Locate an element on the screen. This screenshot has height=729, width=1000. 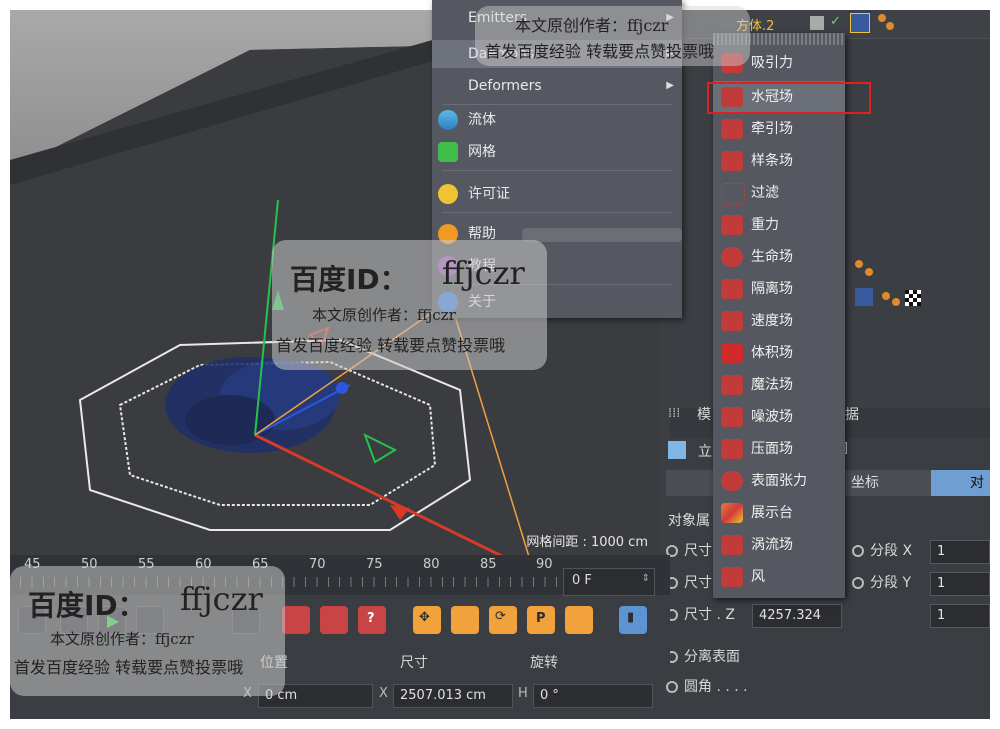
size-z-row: 尺寸 . Z is located at coordinates (700, 615).